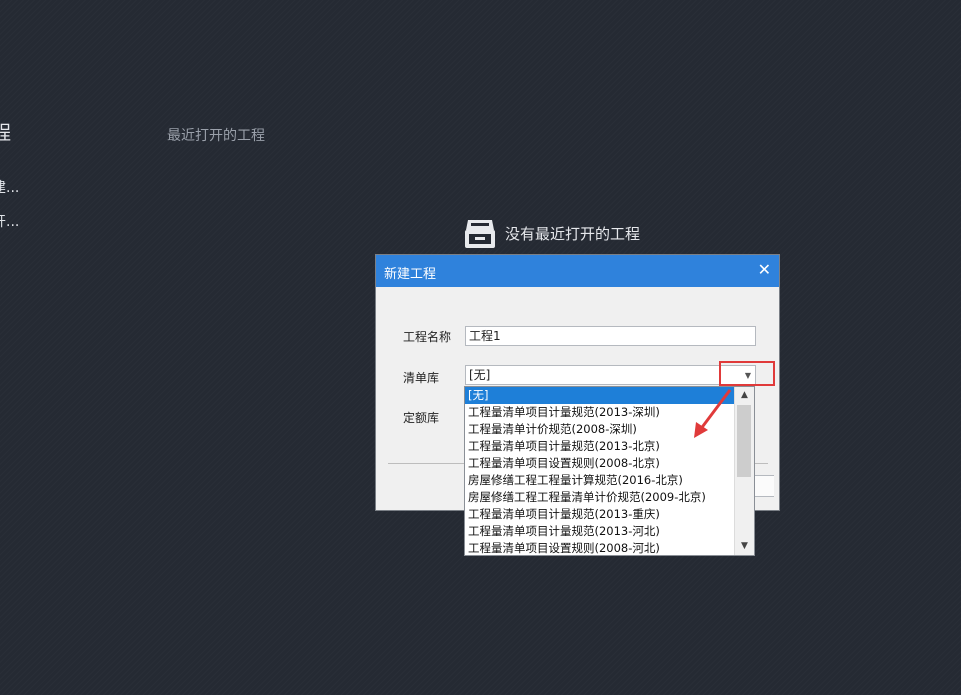 The image size is (961, 695). Describe the element at coordinates (600, 497) in the screenshot. I see `dropdown-option: 房屋修缮工程工程量清单计价规范(2009-北京)` at that location.